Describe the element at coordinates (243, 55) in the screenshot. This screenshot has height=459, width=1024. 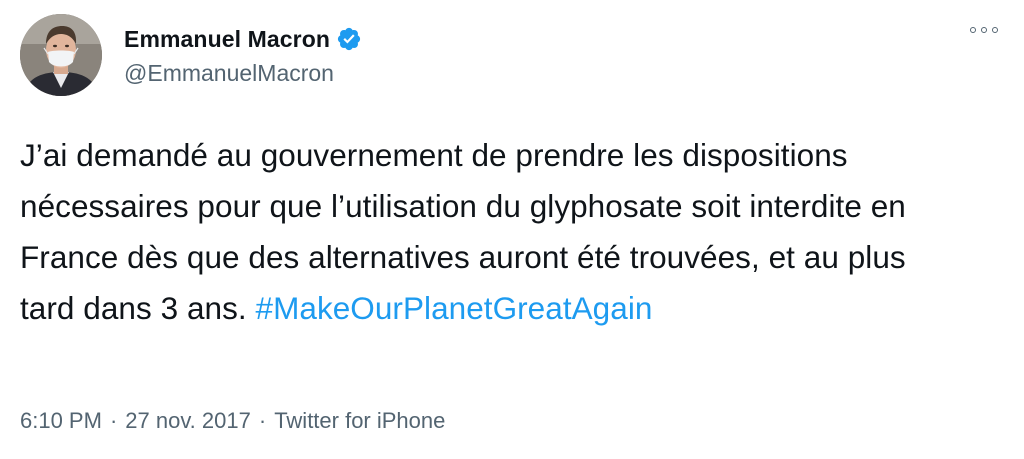
I see `author-names: Emmanuel Macron @EmmanuelMacron` at that location.